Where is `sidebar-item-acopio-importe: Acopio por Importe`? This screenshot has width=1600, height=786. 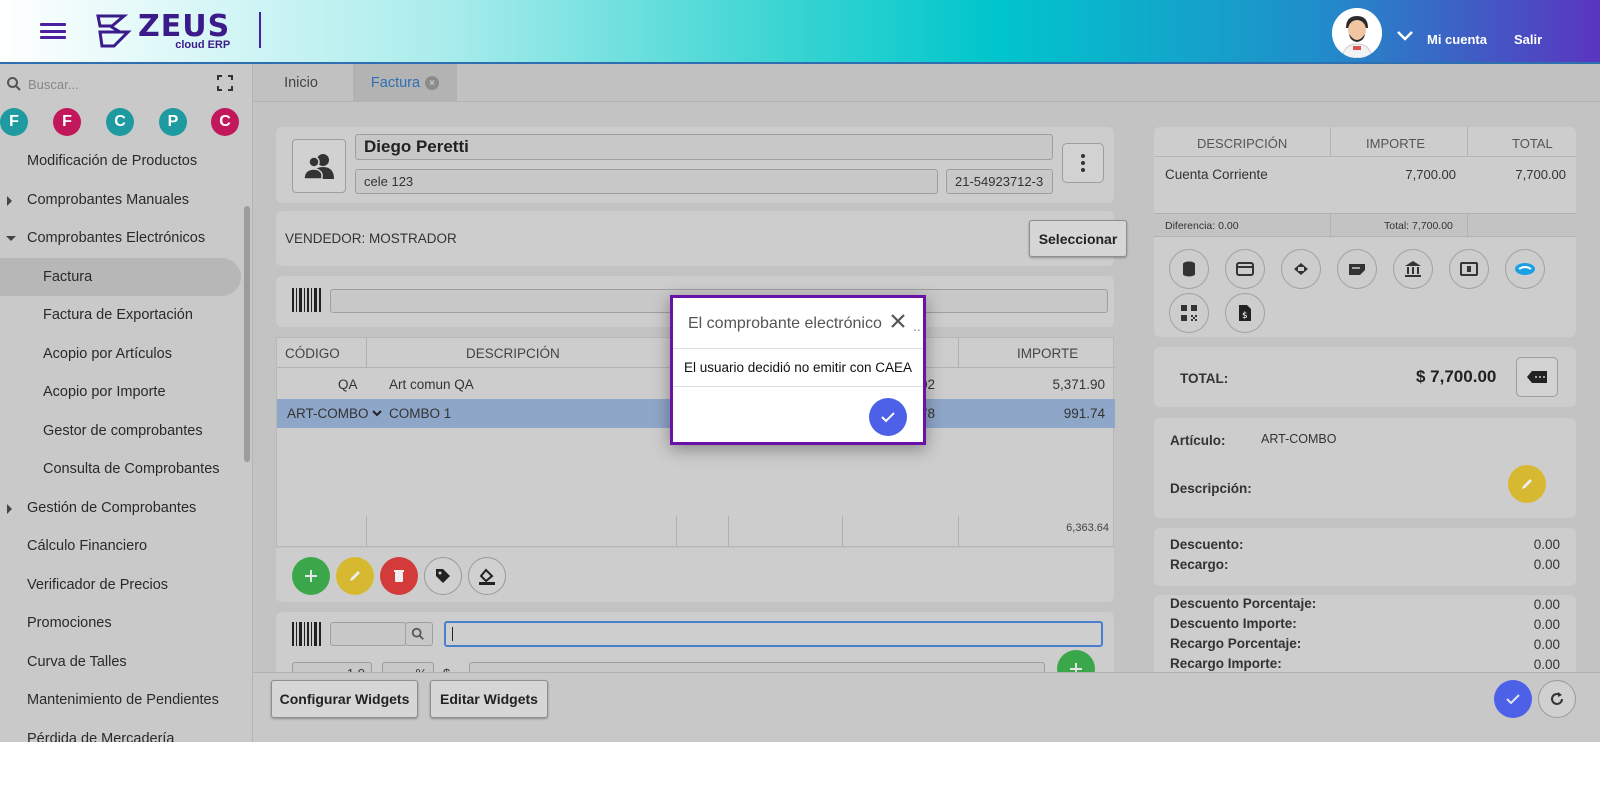 sidebar-item-acopio-importe: Acopio por Importe is located at coordinates (126, 392).